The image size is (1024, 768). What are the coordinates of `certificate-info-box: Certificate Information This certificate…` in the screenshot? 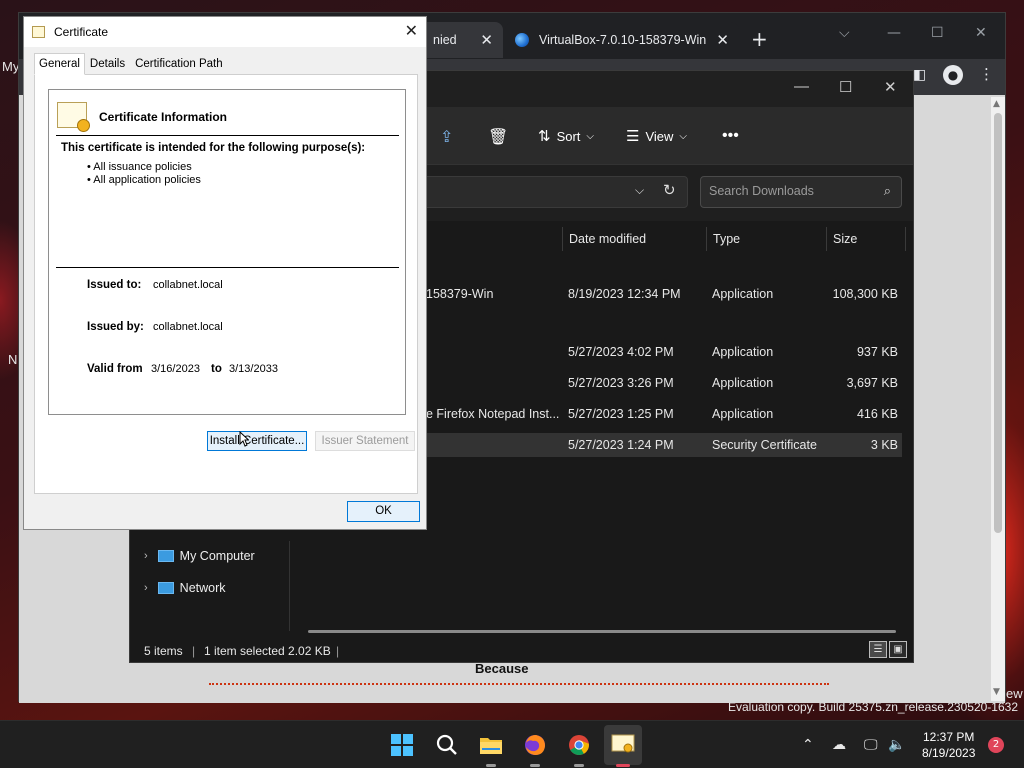 It's located at (227, 252).